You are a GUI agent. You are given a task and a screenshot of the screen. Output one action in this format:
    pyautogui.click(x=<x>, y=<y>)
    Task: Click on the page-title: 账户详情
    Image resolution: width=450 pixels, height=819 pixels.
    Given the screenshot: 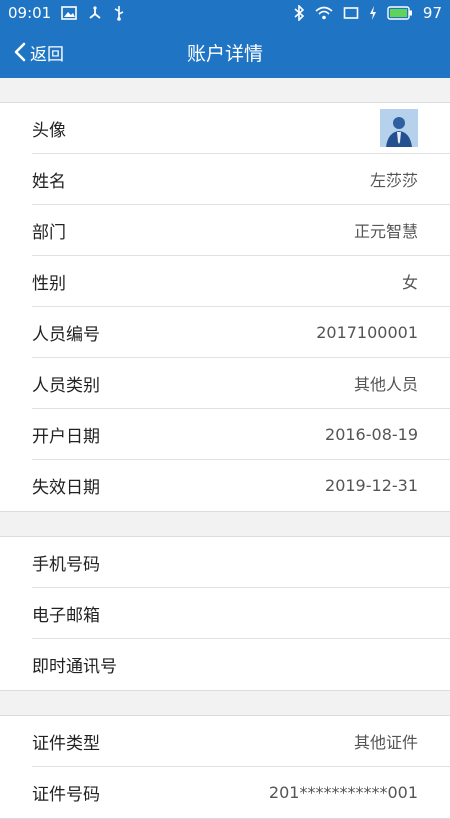 What is the action you would take?
    pyautogui.click(x=224, y=53)
    